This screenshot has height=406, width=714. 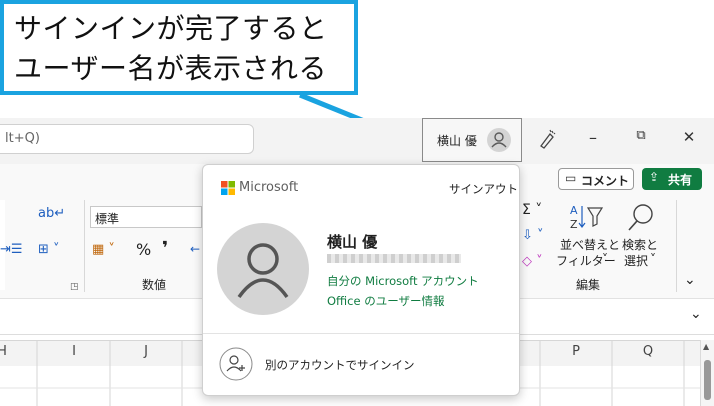 I want to click on switch-account-link: 別のアカウントでサインイン, so click(x=340, y=365).